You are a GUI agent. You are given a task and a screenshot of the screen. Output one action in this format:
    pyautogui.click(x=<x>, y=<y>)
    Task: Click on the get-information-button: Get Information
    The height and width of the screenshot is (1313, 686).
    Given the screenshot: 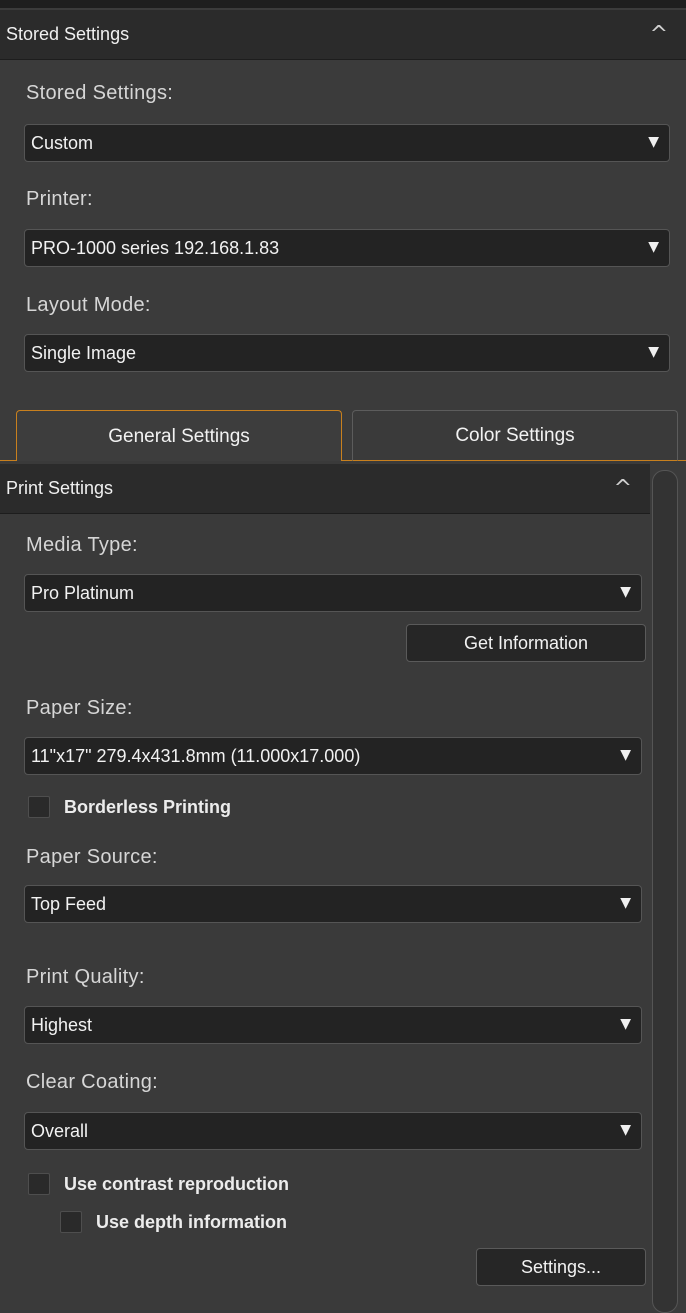 What is the action you would take?
    pyautogui.click(x=526, y=643)
    